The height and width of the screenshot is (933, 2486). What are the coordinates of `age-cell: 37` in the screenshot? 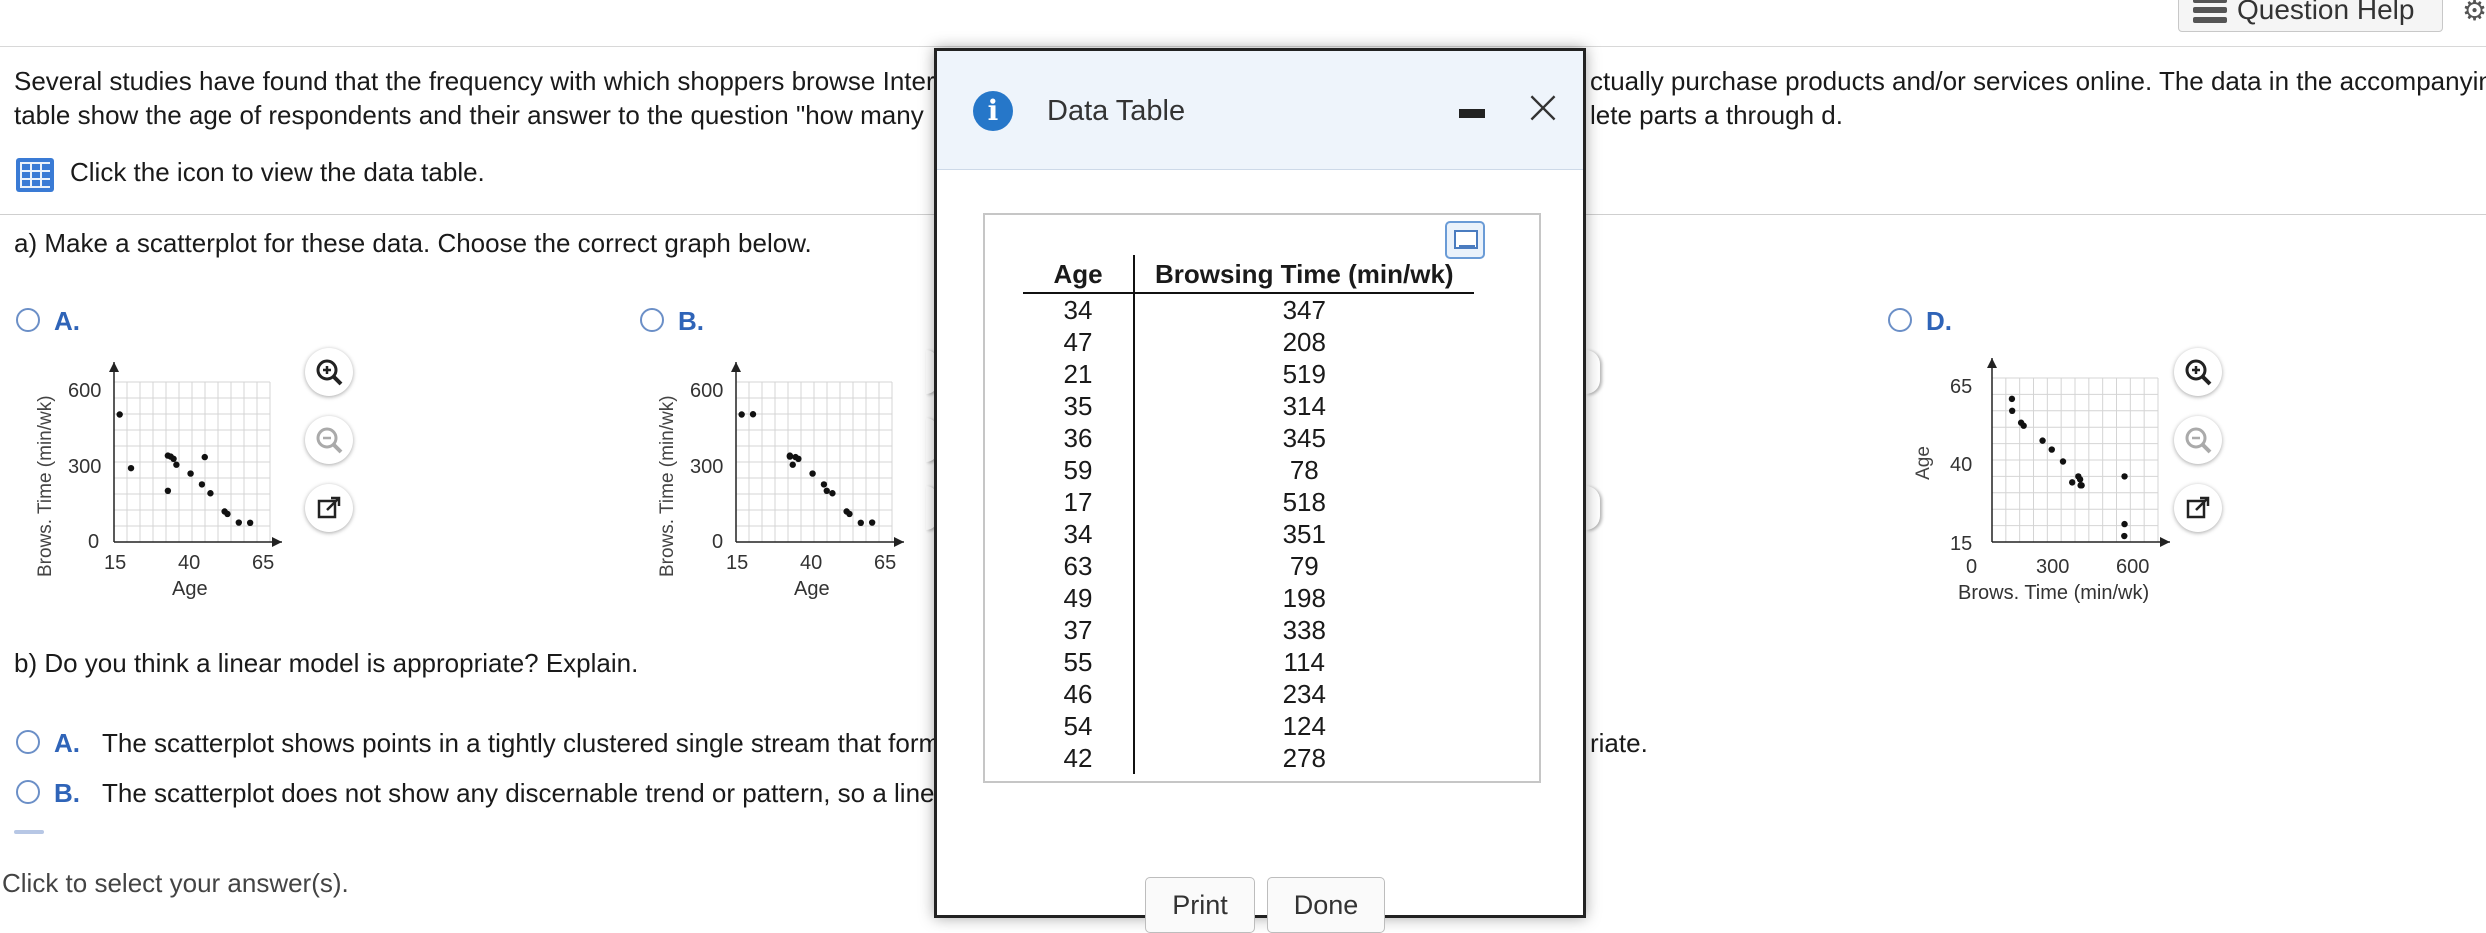 It's located at (1079, 630).